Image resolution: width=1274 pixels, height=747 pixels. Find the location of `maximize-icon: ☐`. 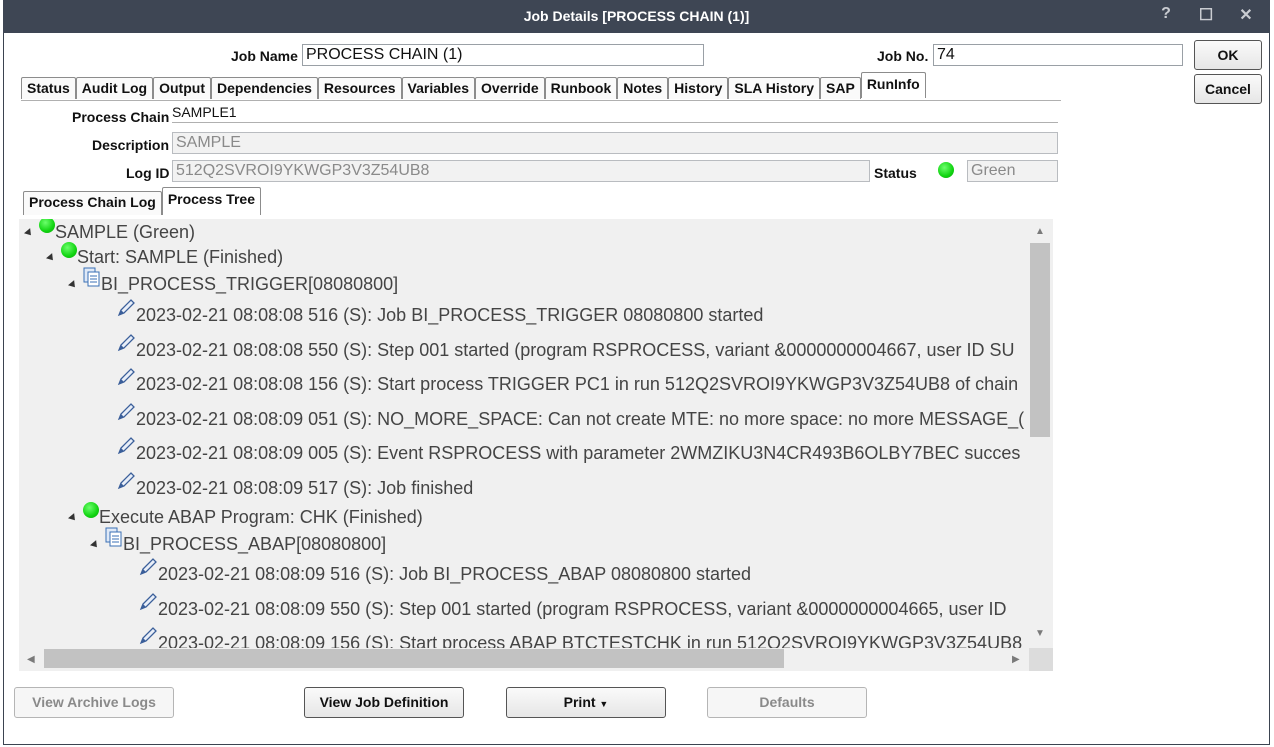

maximize-icon: ☐ is located at coordinates (1206, 15).